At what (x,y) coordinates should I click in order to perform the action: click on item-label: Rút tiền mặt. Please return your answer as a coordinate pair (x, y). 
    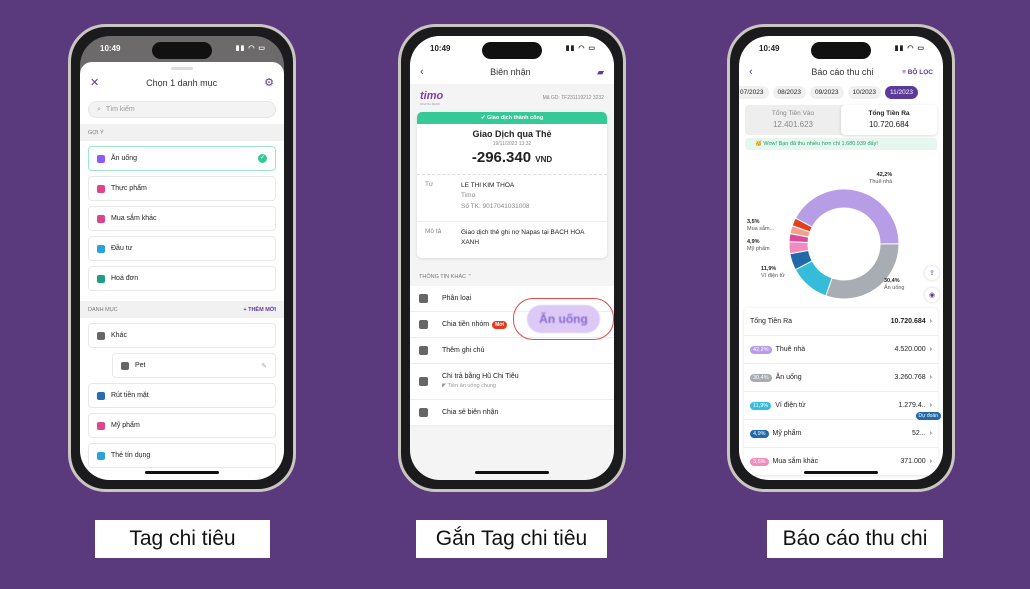
    Looking at the image, I should click on (130, 395).